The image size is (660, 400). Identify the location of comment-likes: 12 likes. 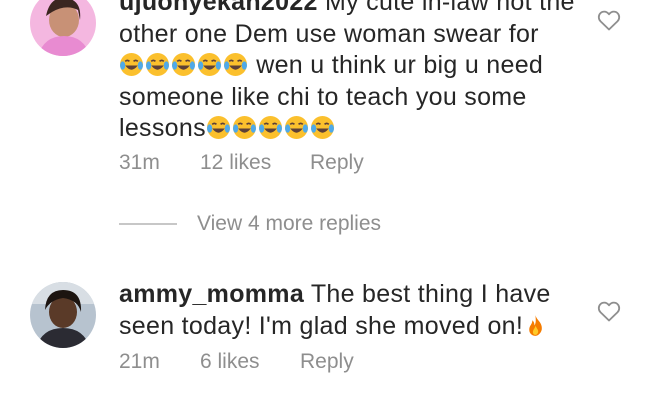
(255, 163).